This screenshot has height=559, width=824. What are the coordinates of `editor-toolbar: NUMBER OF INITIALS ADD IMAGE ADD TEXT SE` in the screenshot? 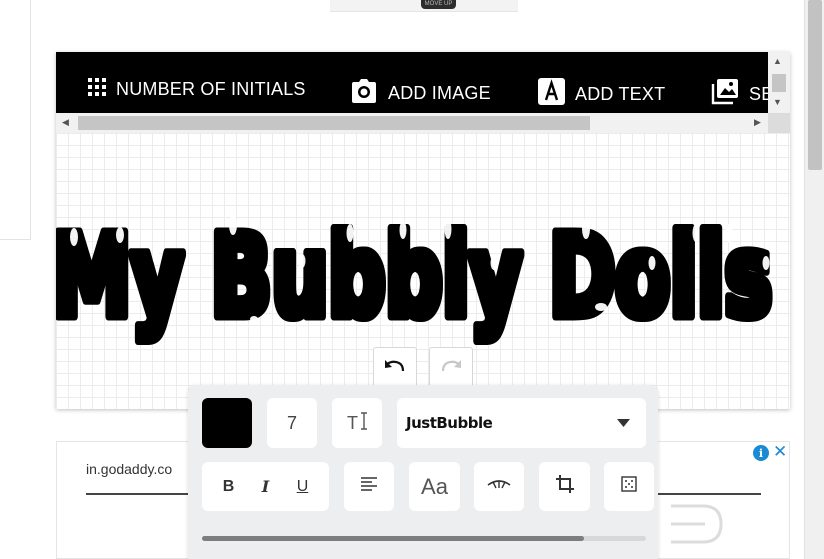 It's located at (412, 82).